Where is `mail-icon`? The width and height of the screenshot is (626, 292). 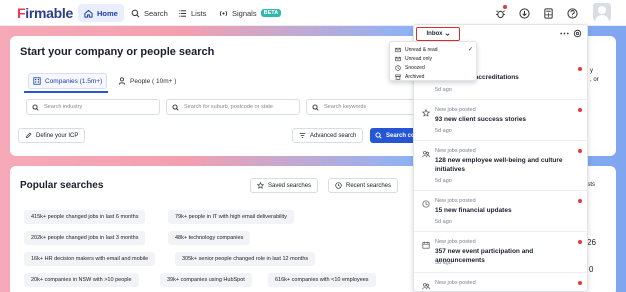 mail-icon is located at coordinates (398, 58).